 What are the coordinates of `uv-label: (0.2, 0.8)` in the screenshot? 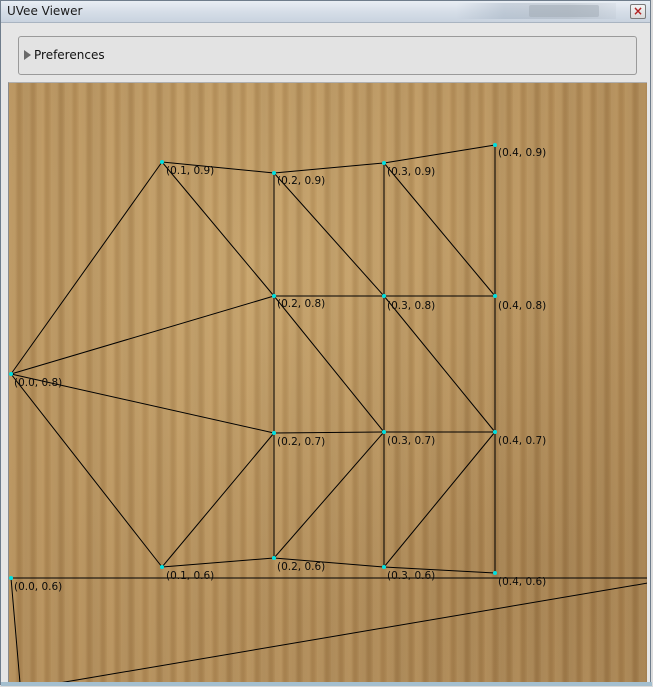 It's located at (301, 304).